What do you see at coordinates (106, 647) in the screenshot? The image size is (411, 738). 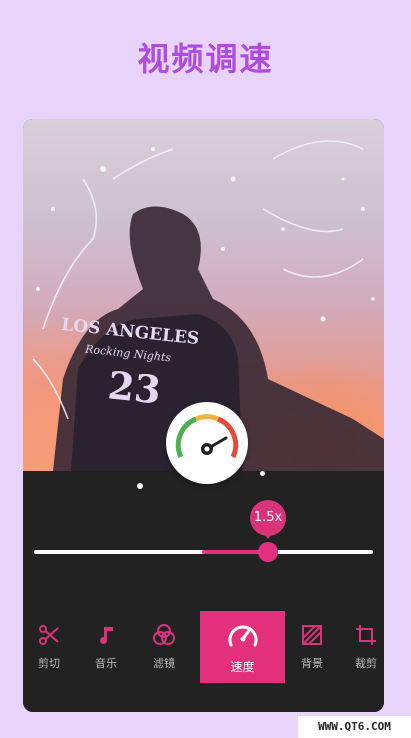 I see `tool-music: 音乐` at bounding box center [106, 647].